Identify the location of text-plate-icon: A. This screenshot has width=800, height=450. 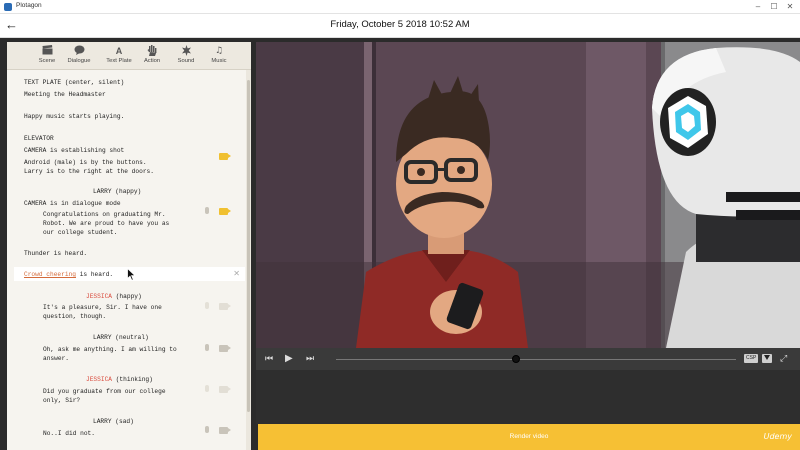
(119, 51).